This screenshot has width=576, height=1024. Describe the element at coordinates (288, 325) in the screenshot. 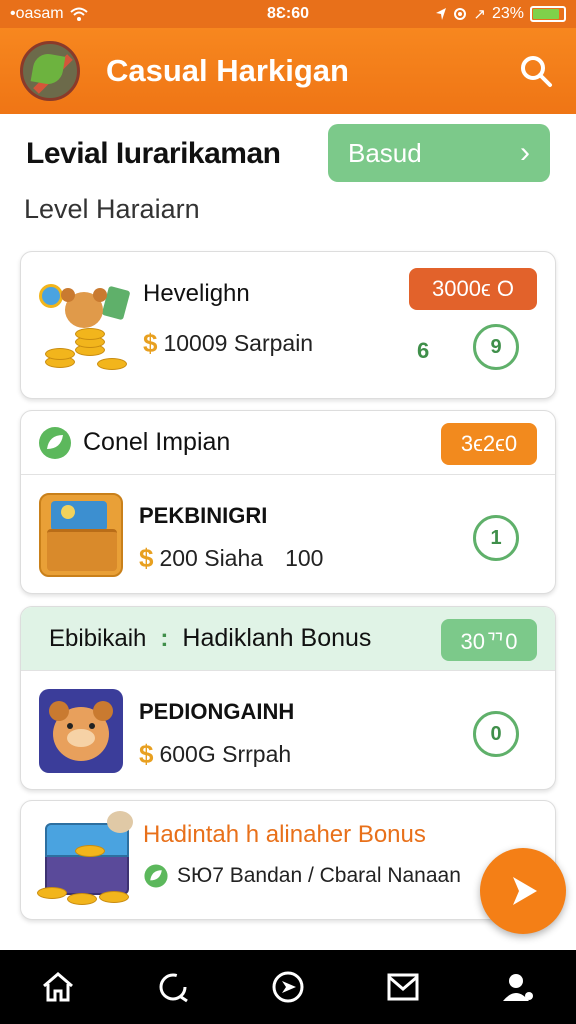

I see `reward-card-1: Hevelighn 3000ϵ O $ 10009 Sarpain 6 9` at that location.